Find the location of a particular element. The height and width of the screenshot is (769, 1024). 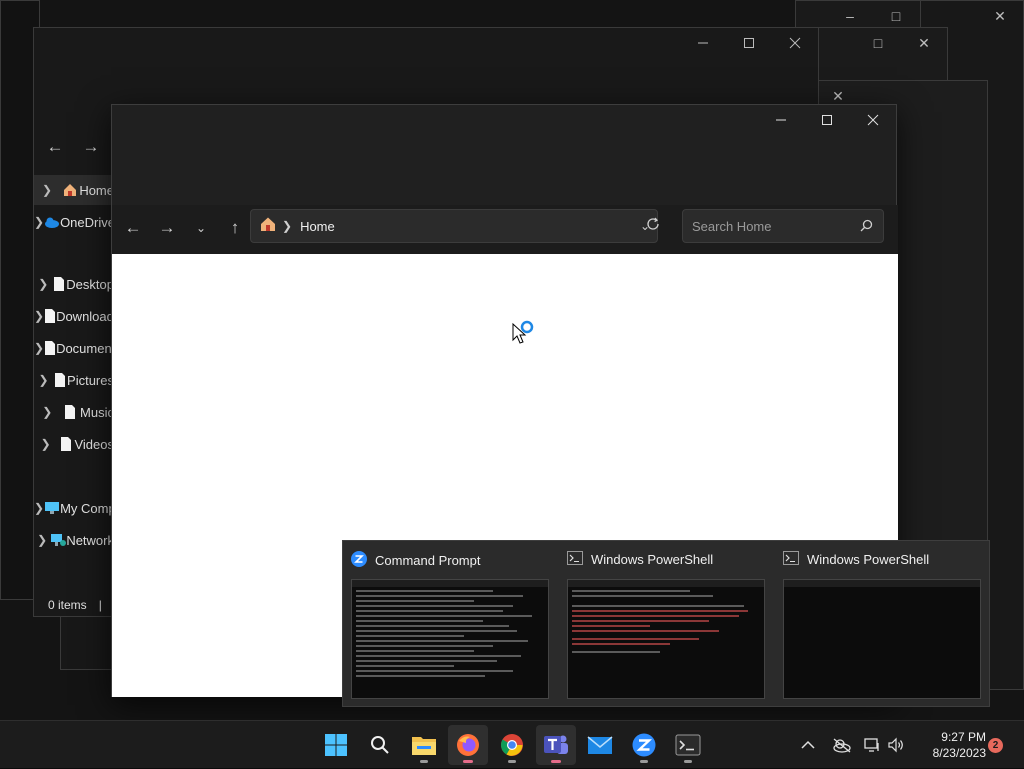

windows-logo-icon is located at coordinates (336, 745).